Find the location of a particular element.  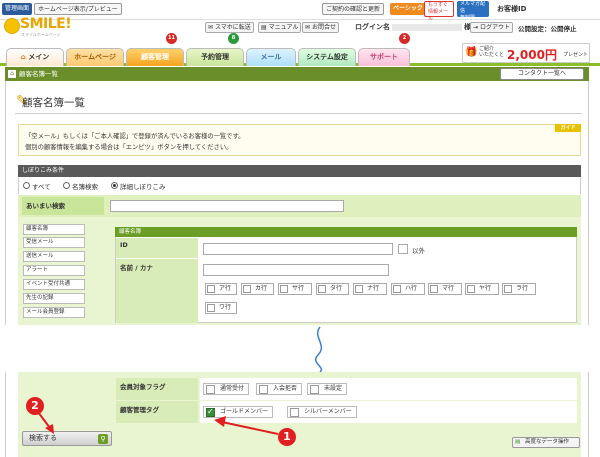

annotation-marker-2: 2 is located at coordinates (35, 406).